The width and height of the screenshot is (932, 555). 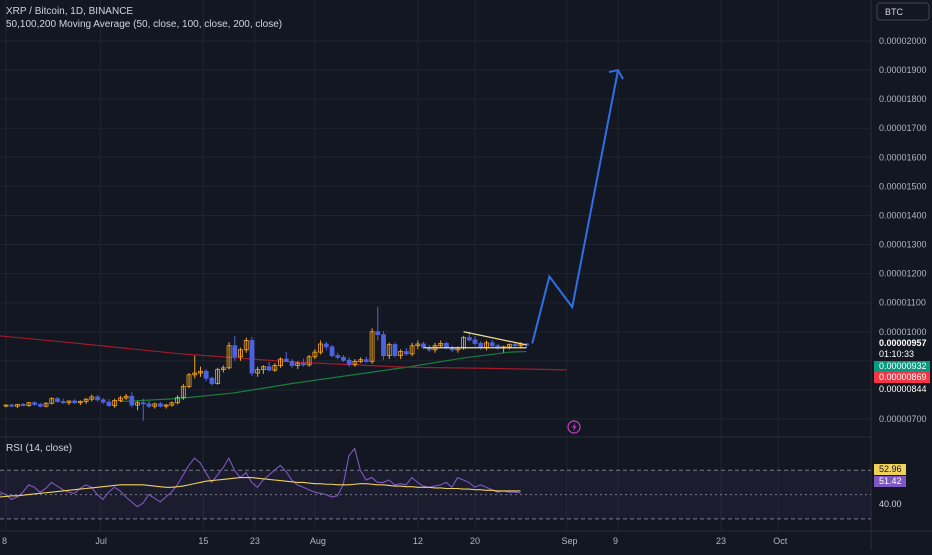 I want to click on time-tick-label: 20, so click(x=475, y=541).